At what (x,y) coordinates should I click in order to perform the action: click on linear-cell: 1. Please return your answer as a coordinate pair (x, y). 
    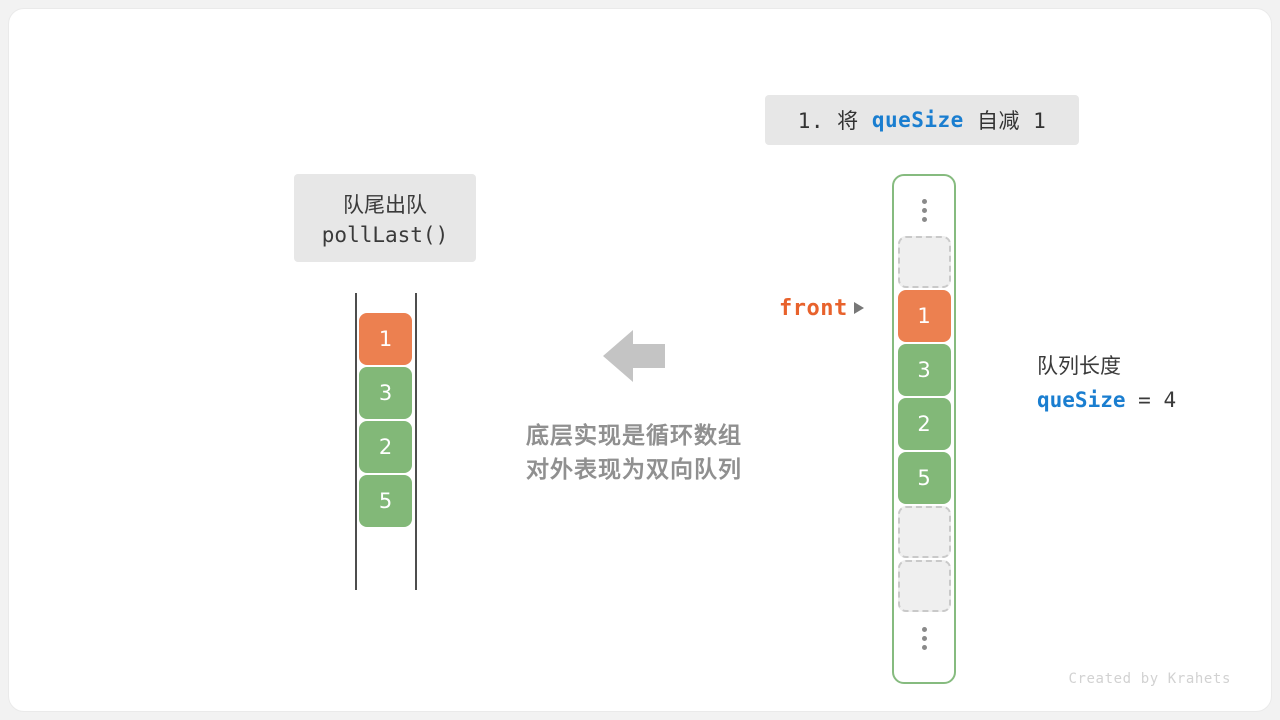
    Looking at the image, I should click on (385, 339).